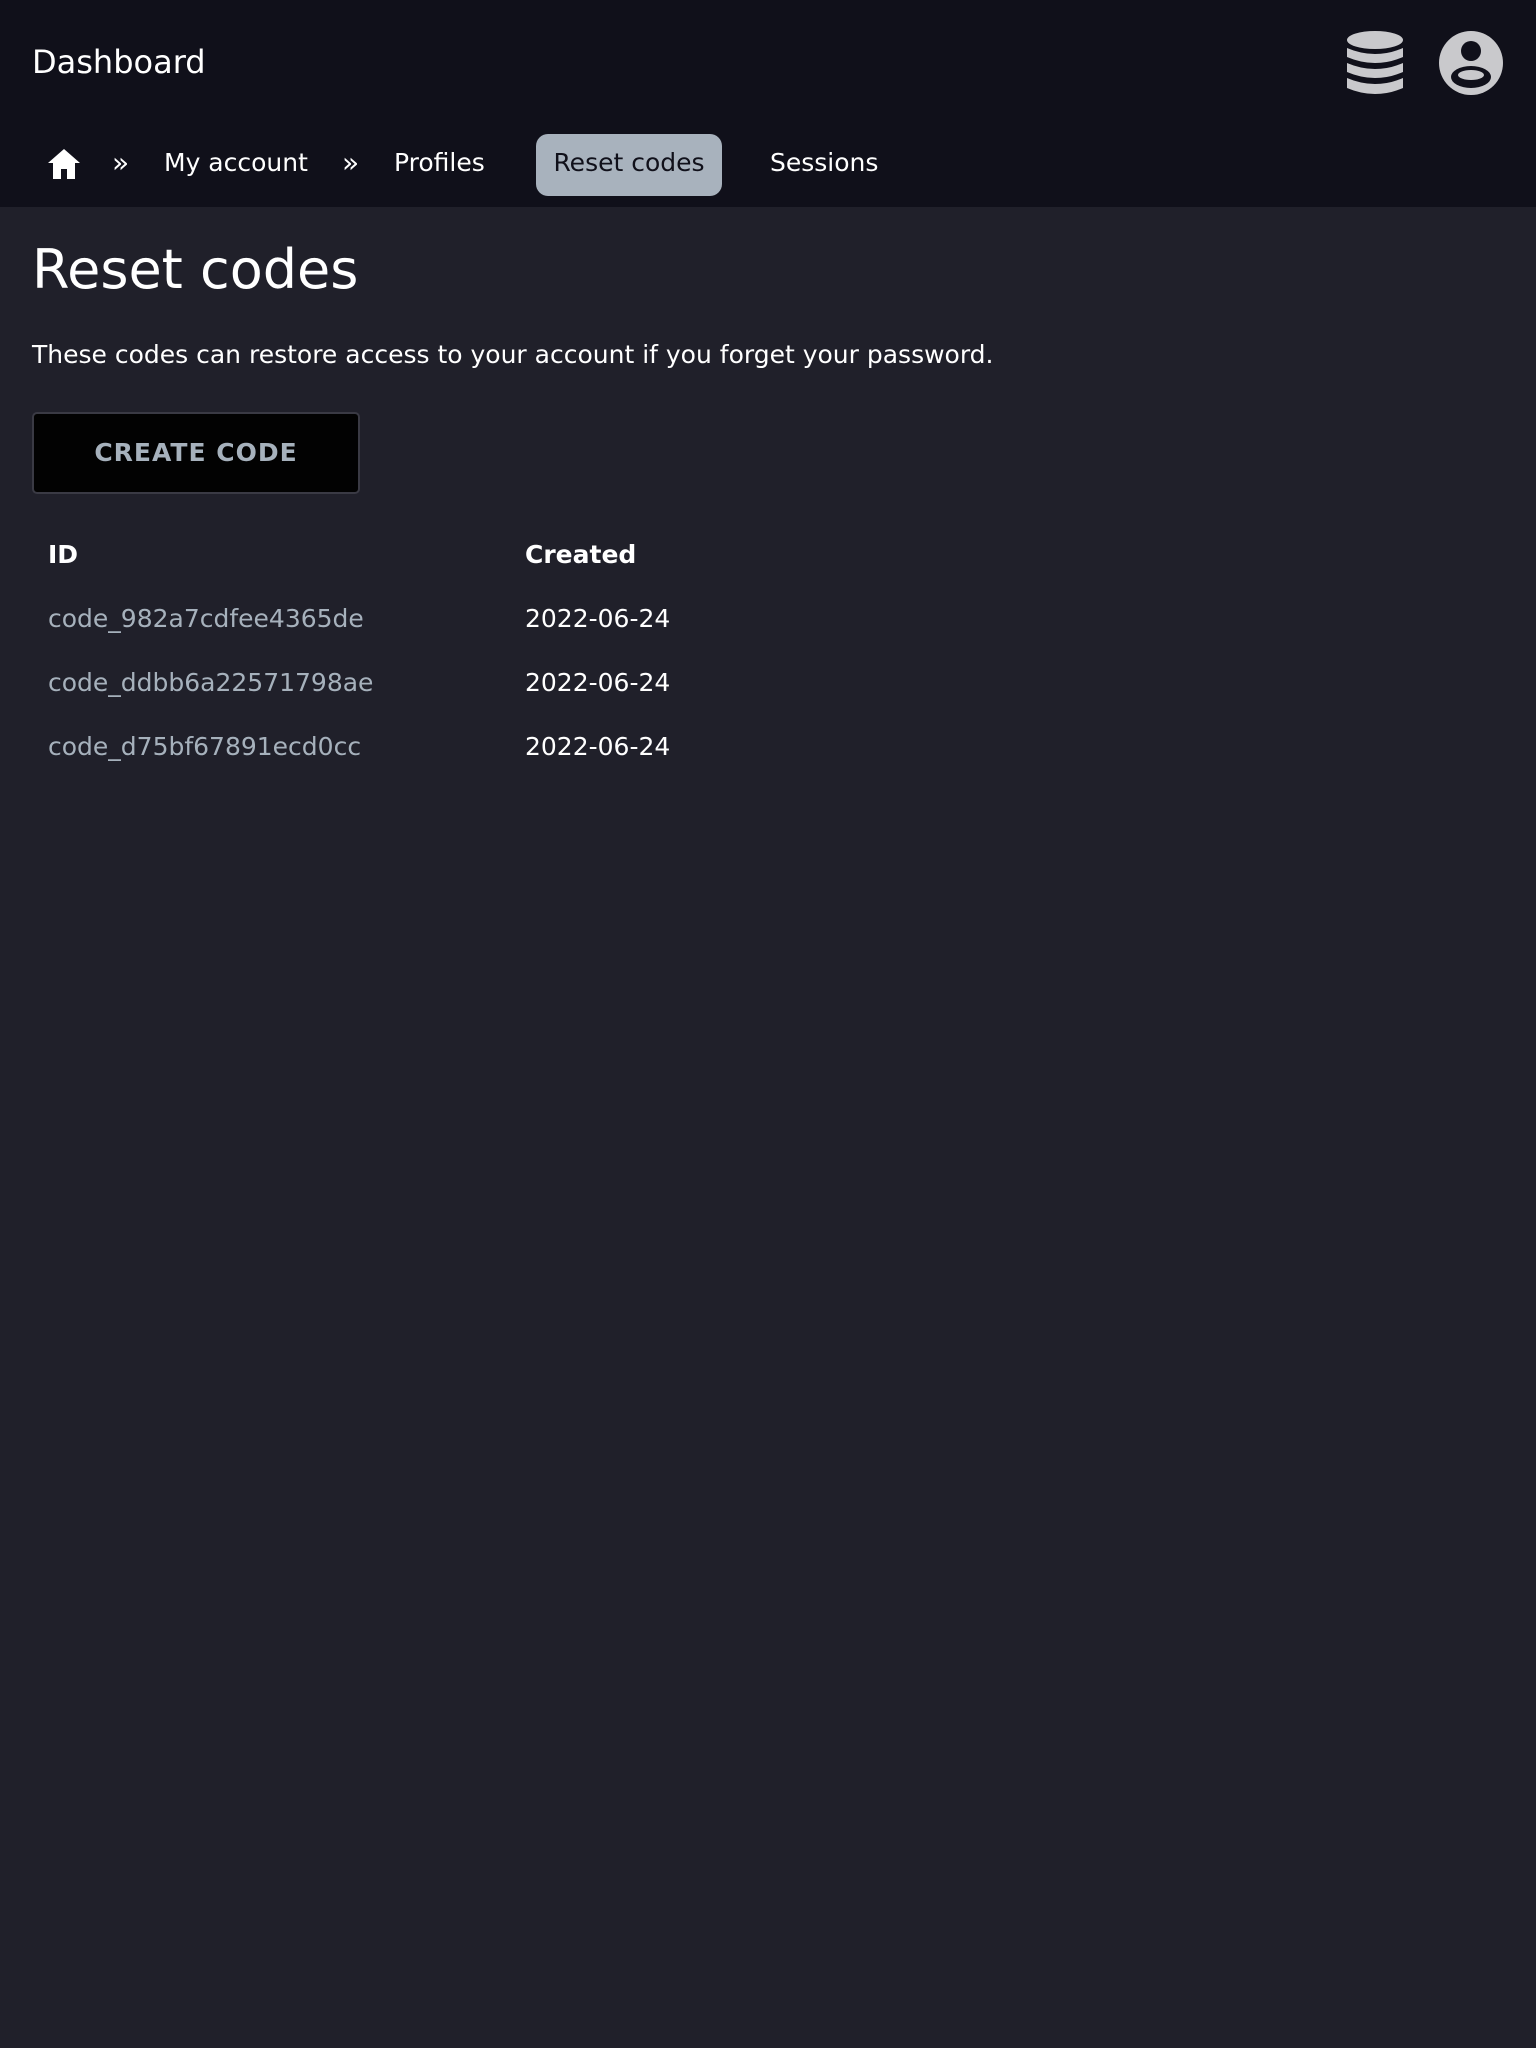  I want to click on tab-sessions: Sessions, so click(824, 165).